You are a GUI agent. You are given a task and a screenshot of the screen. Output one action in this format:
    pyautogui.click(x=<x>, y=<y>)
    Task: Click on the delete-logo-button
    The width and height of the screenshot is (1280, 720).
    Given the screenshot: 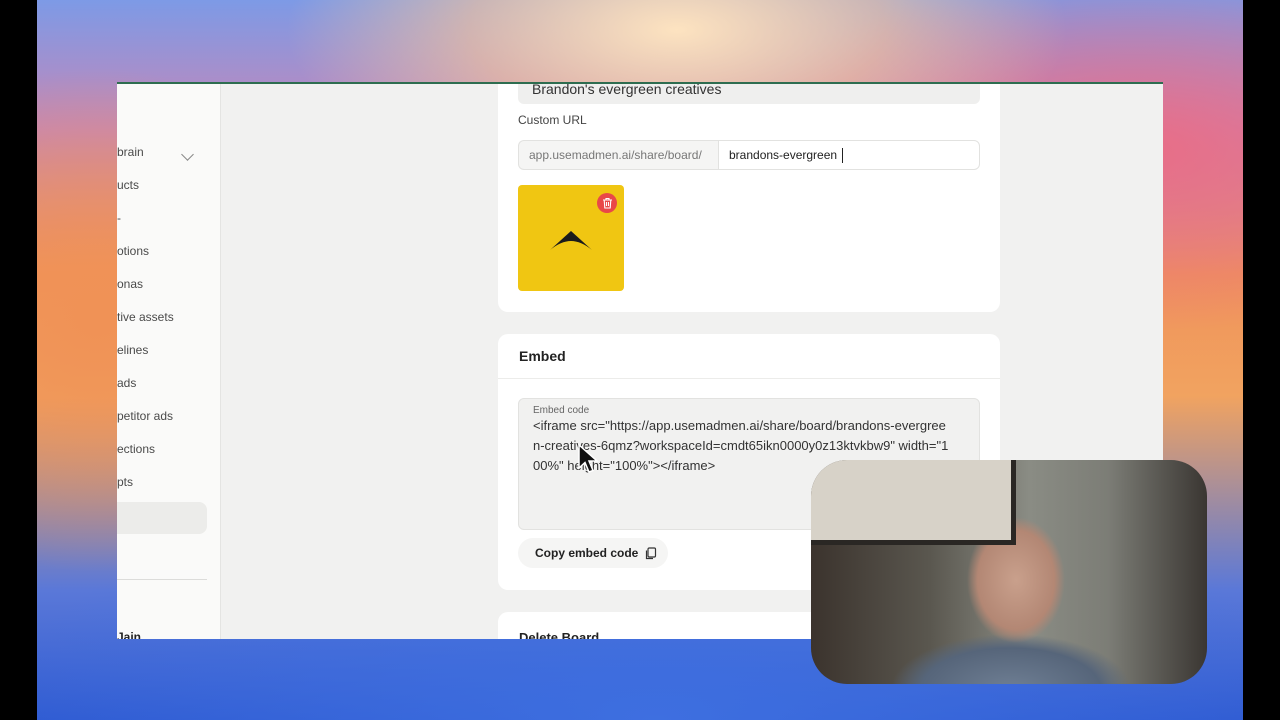 What is the action you would take?
    pyautogui.click(x=607, y=203)
    